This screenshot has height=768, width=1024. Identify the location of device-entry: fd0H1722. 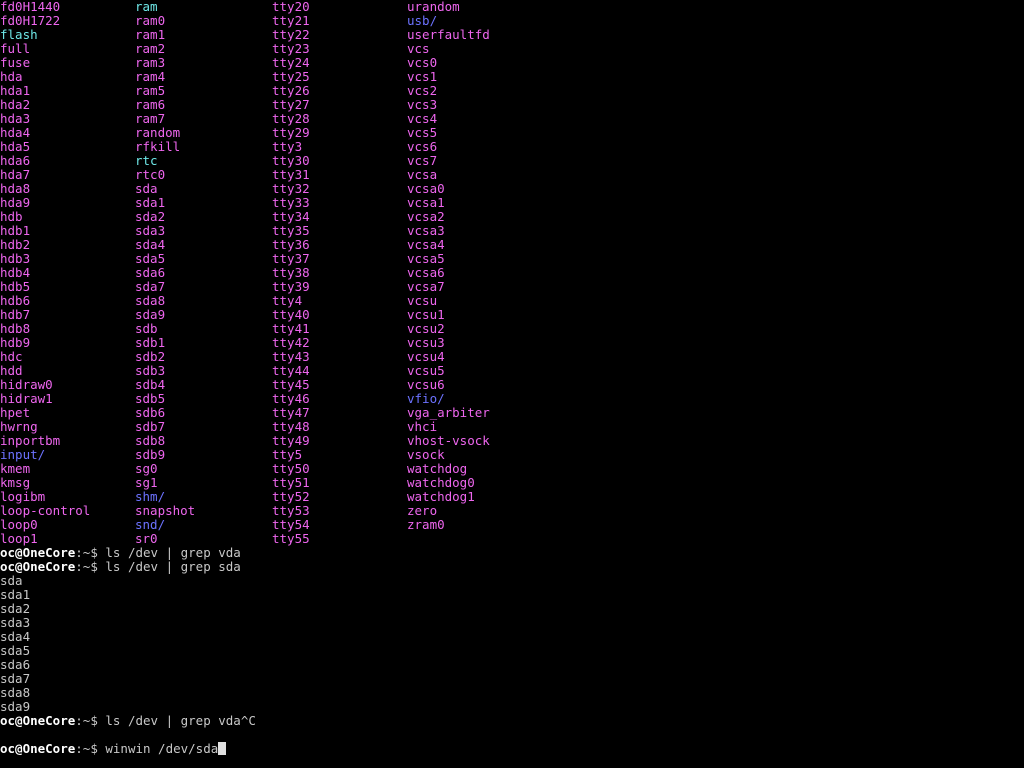
(30, 20).